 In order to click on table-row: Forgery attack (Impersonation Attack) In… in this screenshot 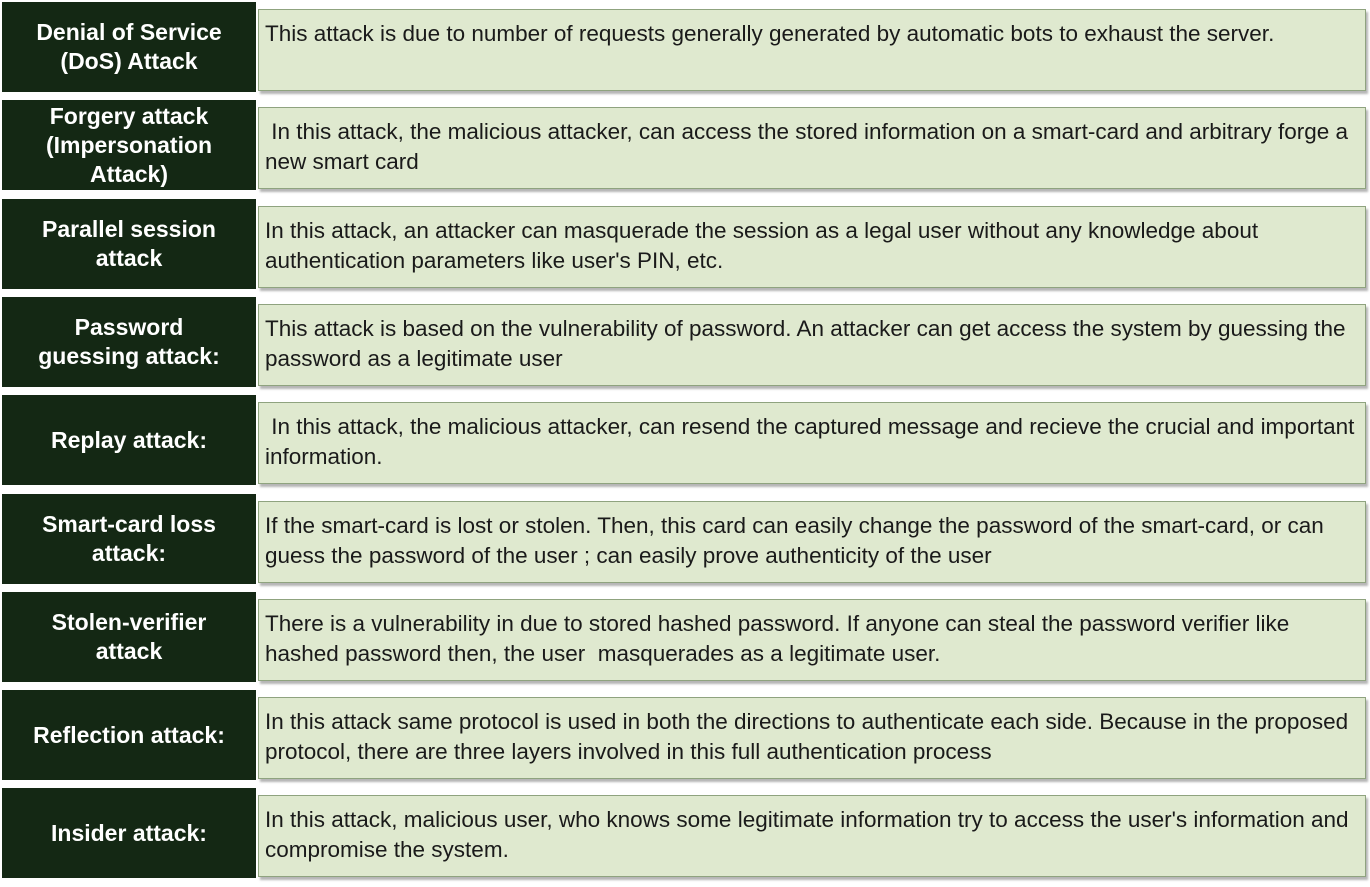, I will do `click(685, 145)`.